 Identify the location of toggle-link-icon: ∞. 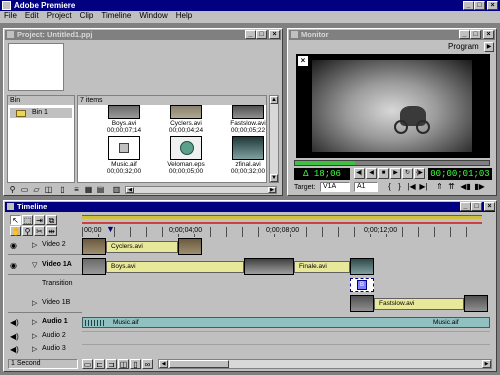
(147, 364).